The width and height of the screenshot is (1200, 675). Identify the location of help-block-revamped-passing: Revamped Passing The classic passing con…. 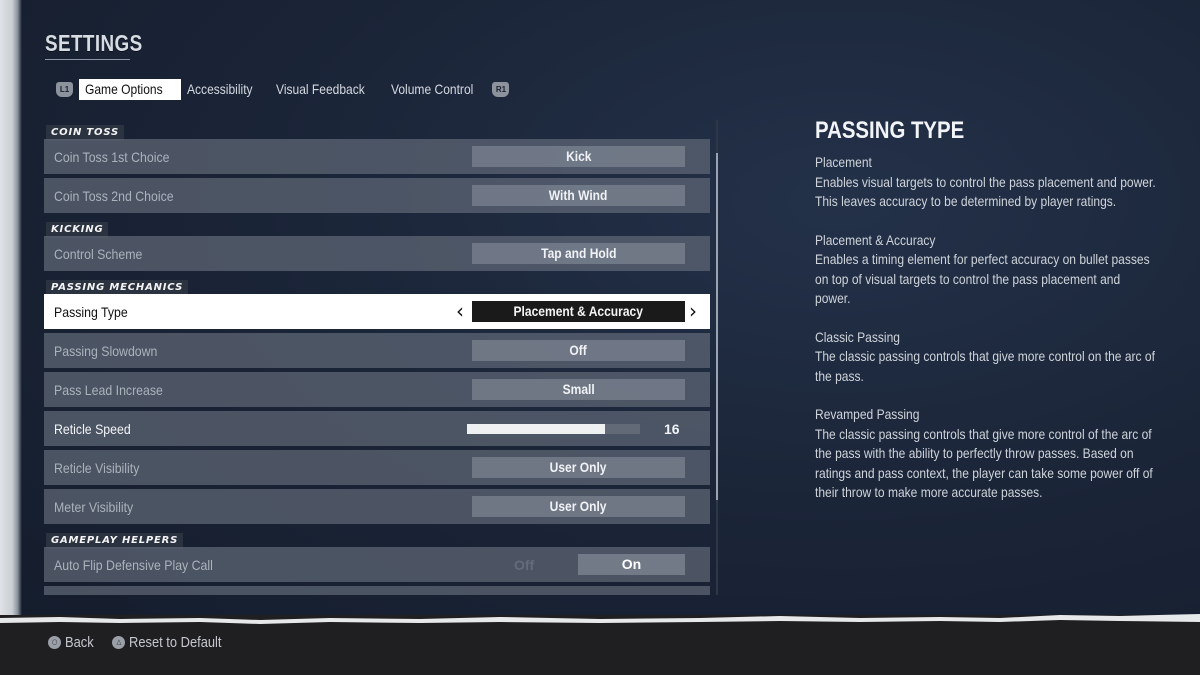
(990, 454).